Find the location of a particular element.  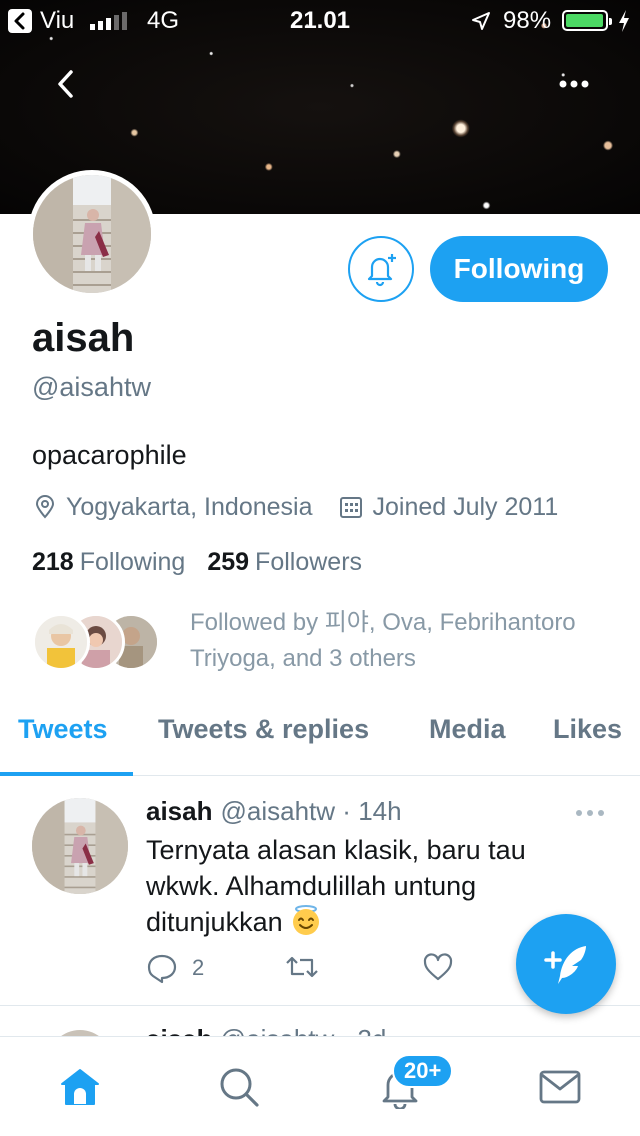

profile-name: aisah is located at coordinates (83, 338).